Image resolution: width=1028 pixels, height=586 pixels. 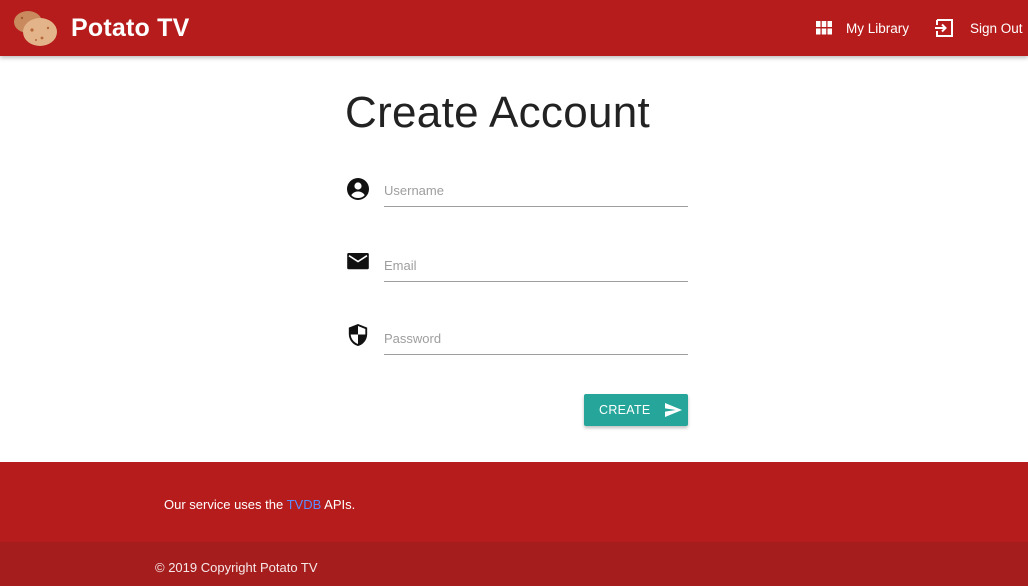 I want to click on security-shield-icon, so click(x=358, y=335).